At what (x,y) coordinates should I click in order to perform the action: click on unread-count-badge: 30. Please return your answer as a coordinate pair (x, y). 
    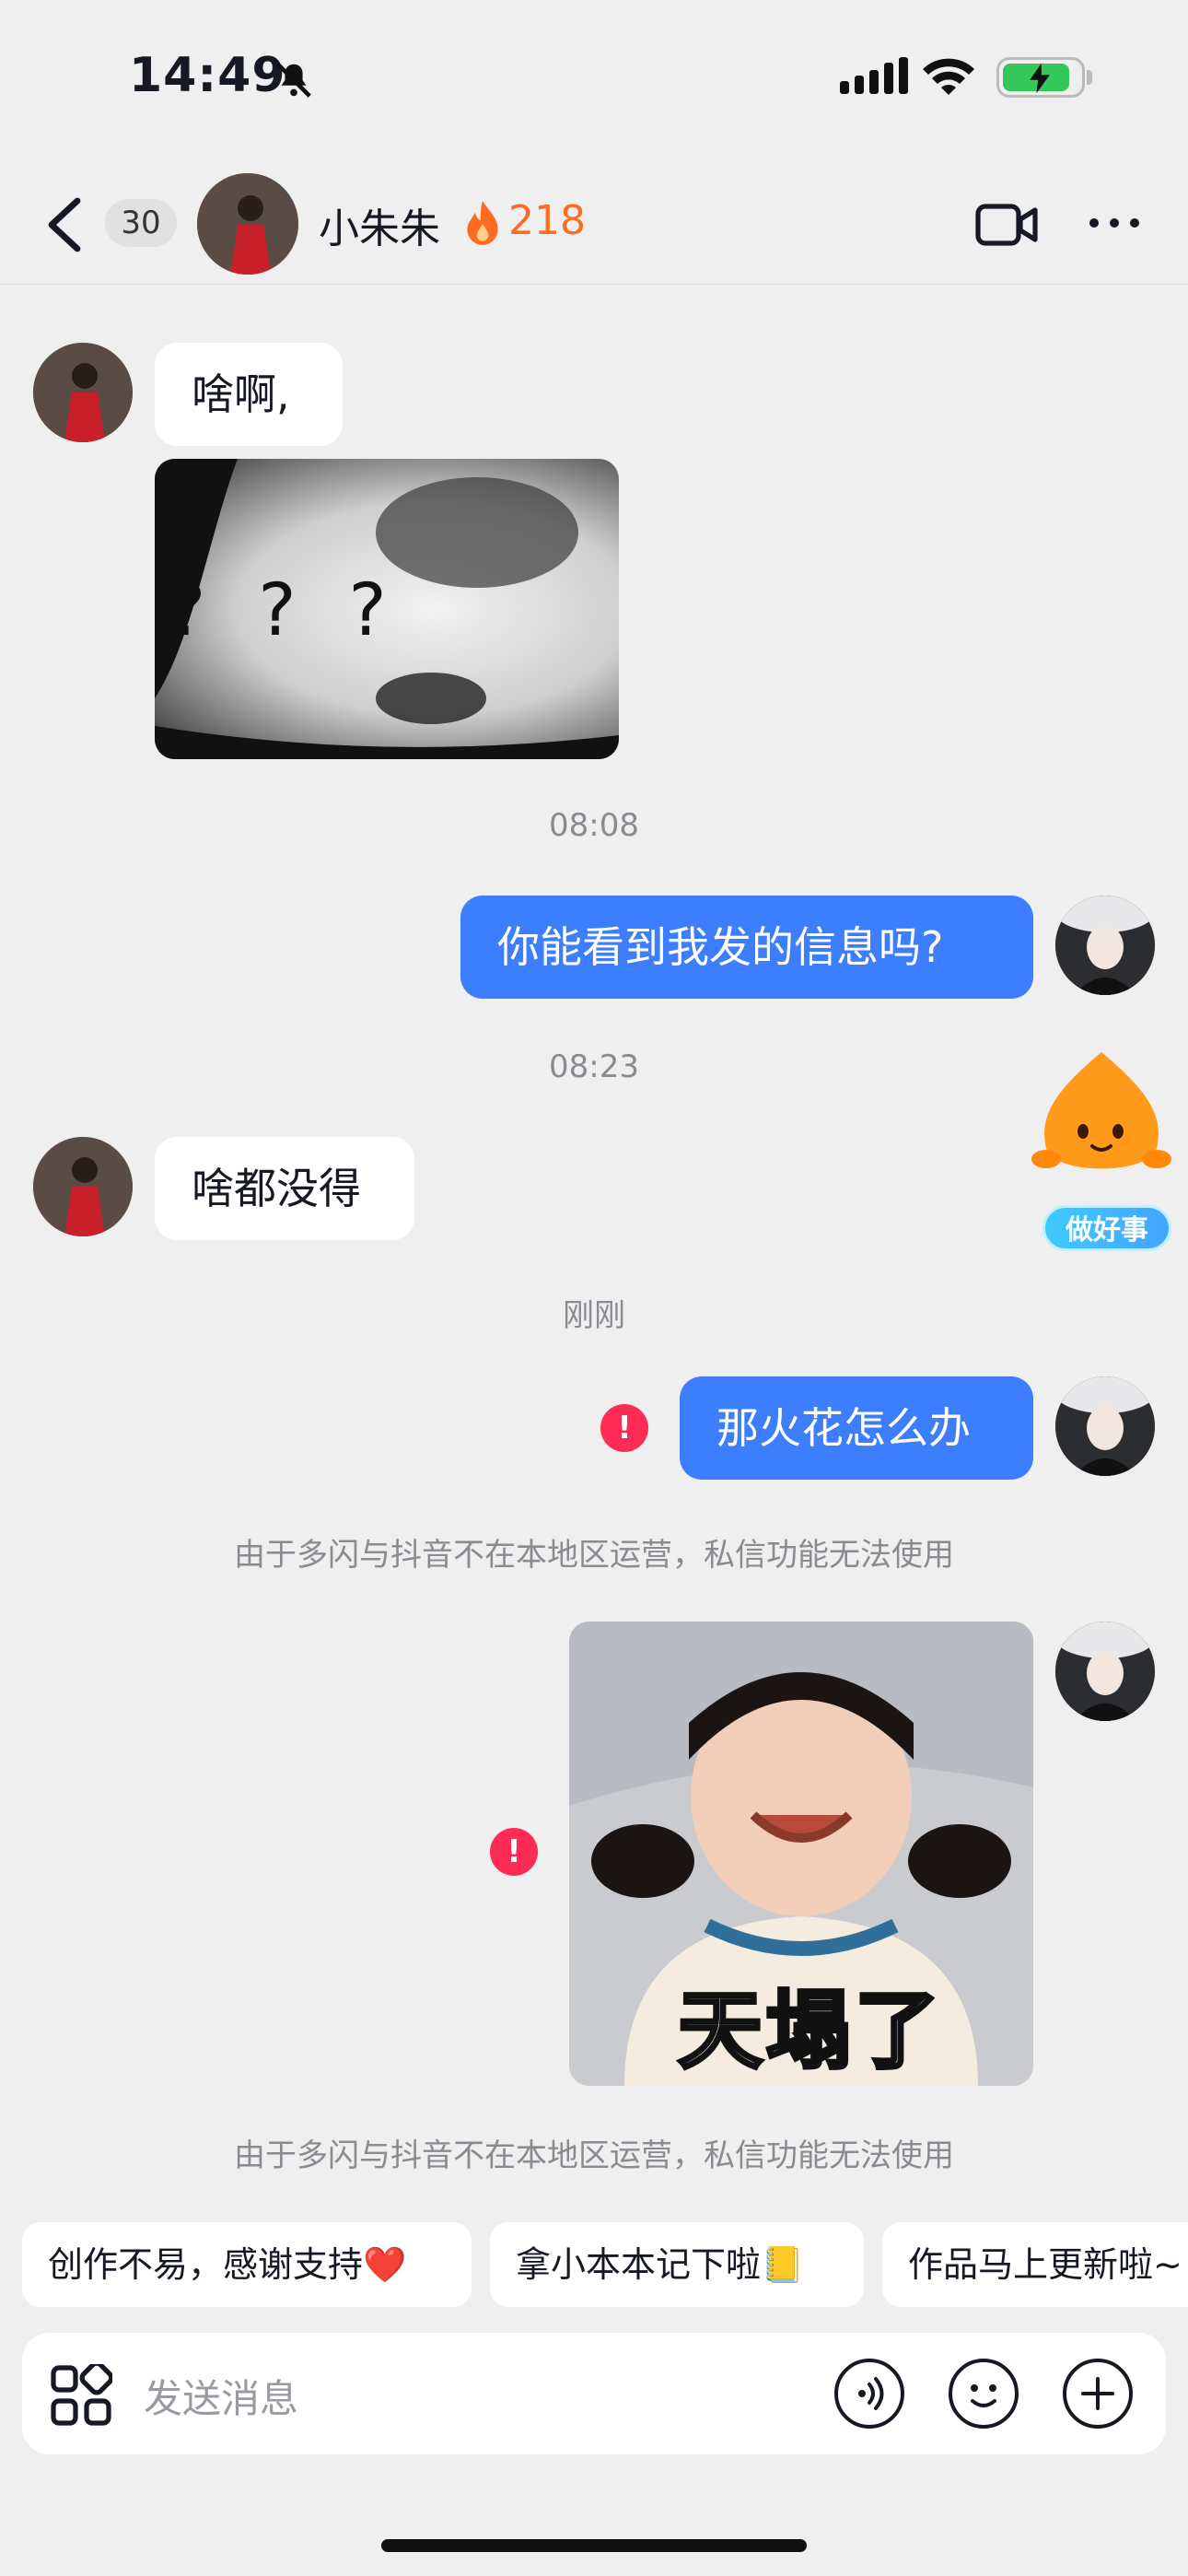
    Looking at the image, I should click on (141, 223).